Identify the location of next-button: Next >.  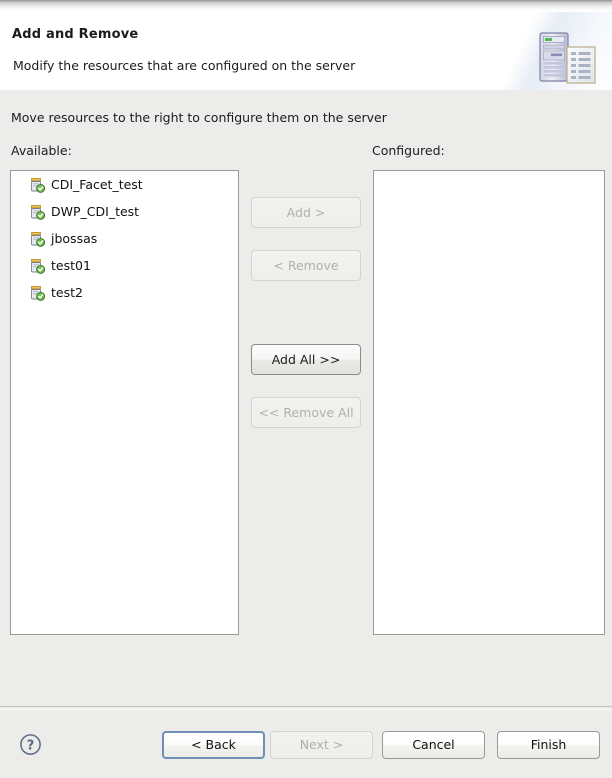
(321, 745).